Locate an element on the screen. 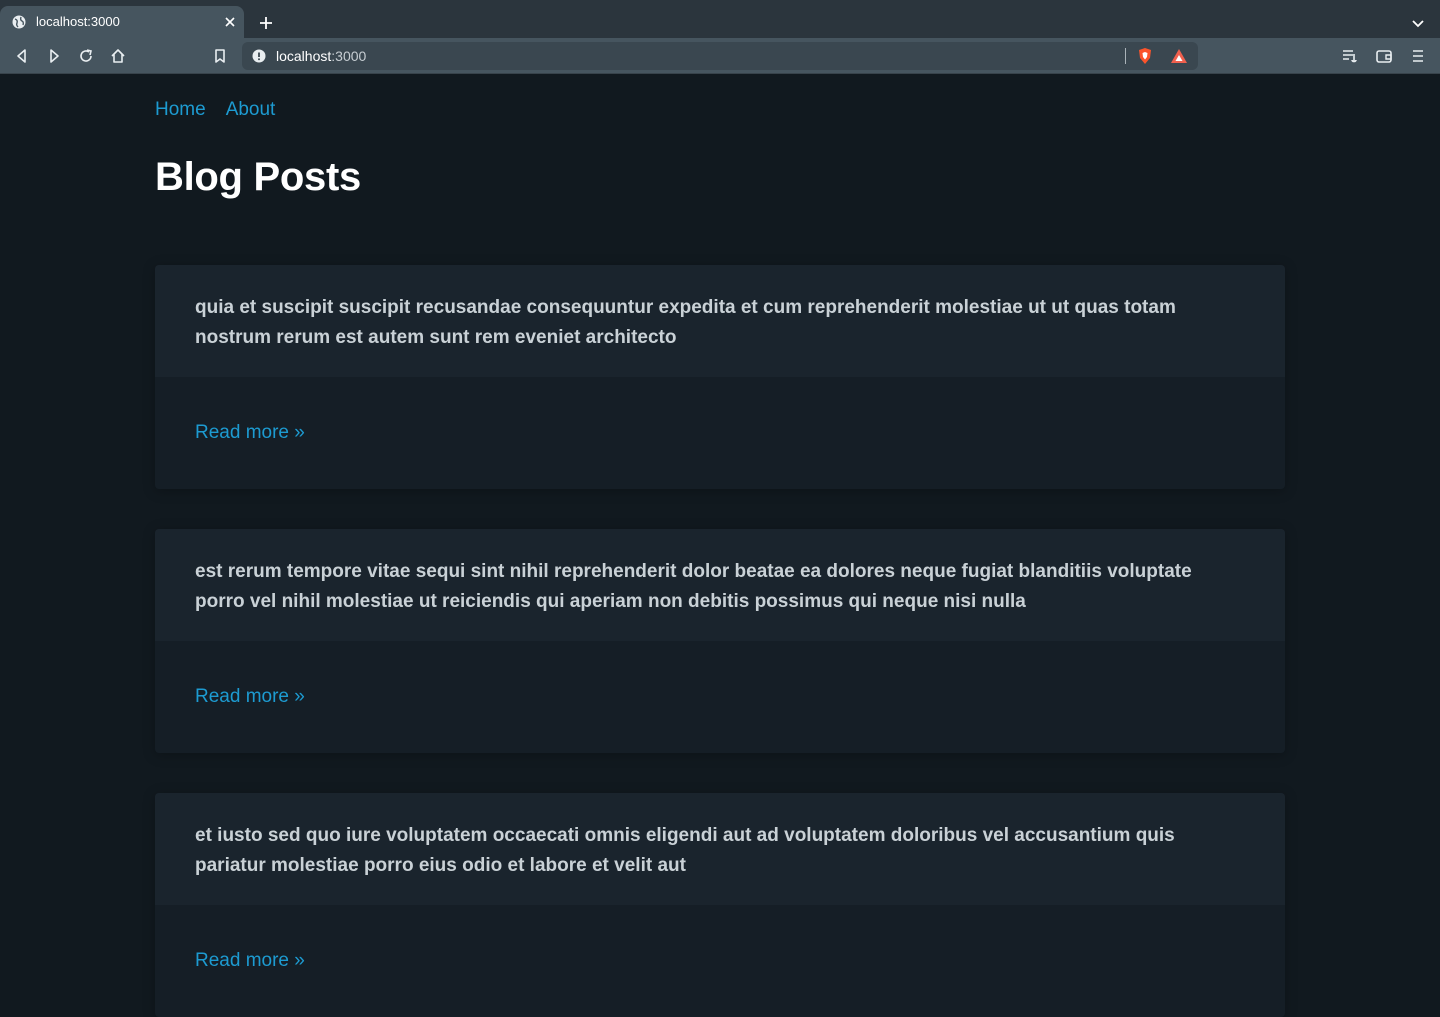 The image size is (1440, 1017). wallet-button is located at coordinates (1384, 56).